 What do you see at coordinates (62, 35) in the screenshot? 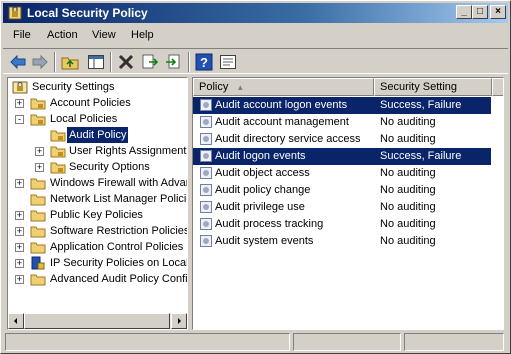
I see `menu-action: Action` at bounding box center [62, 35].